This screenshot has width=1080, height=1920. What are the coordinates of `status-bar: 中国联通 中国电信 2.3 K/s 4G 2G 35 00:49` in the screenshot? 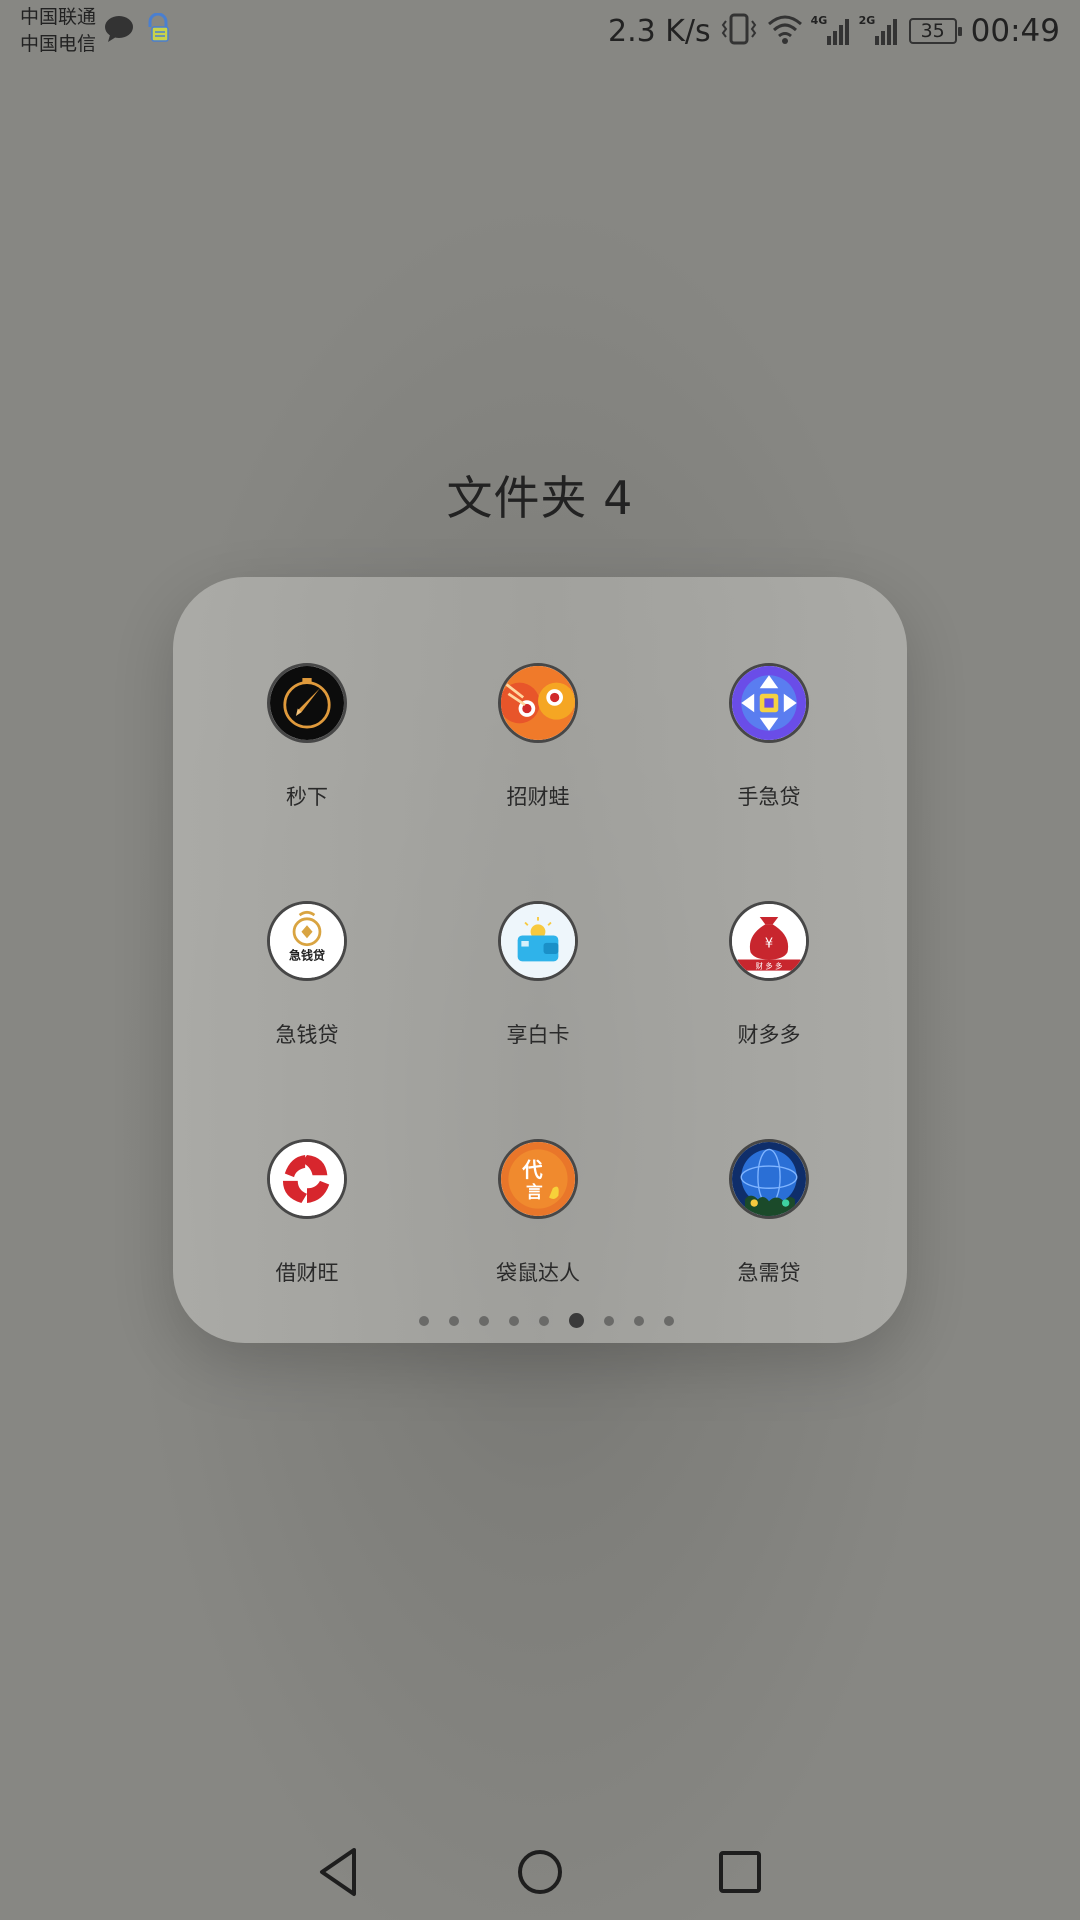 It's located at (540, 32).